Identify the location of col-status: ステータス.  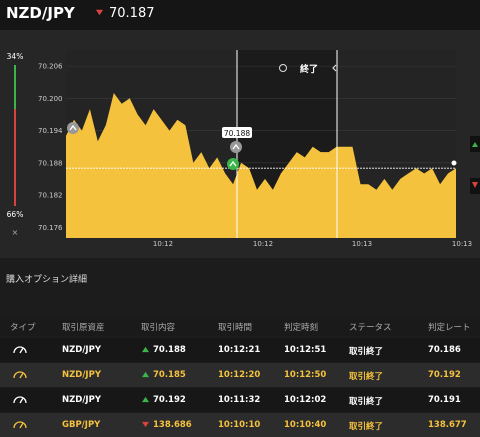
(370, 328).